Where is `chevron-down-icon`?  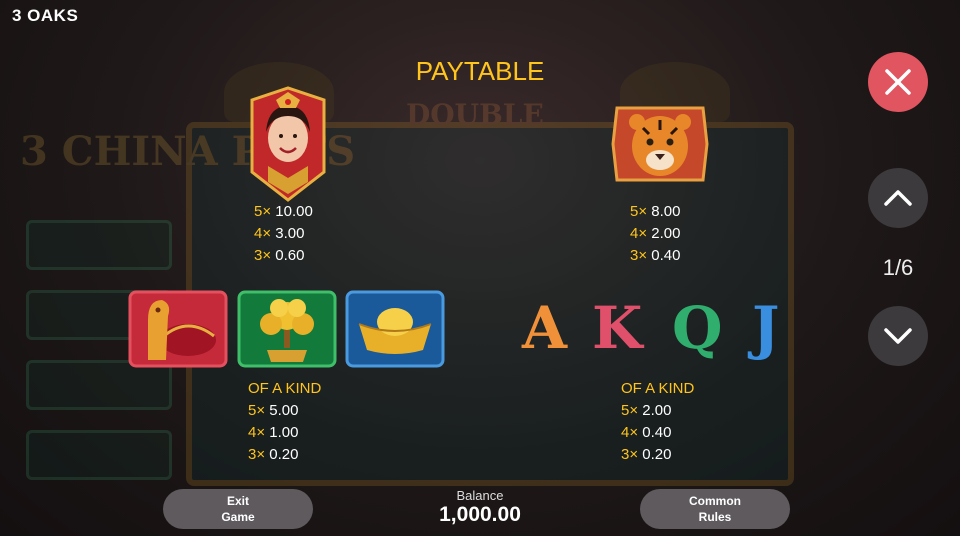
chevron-down-icon is located at coordinates (898, 336).